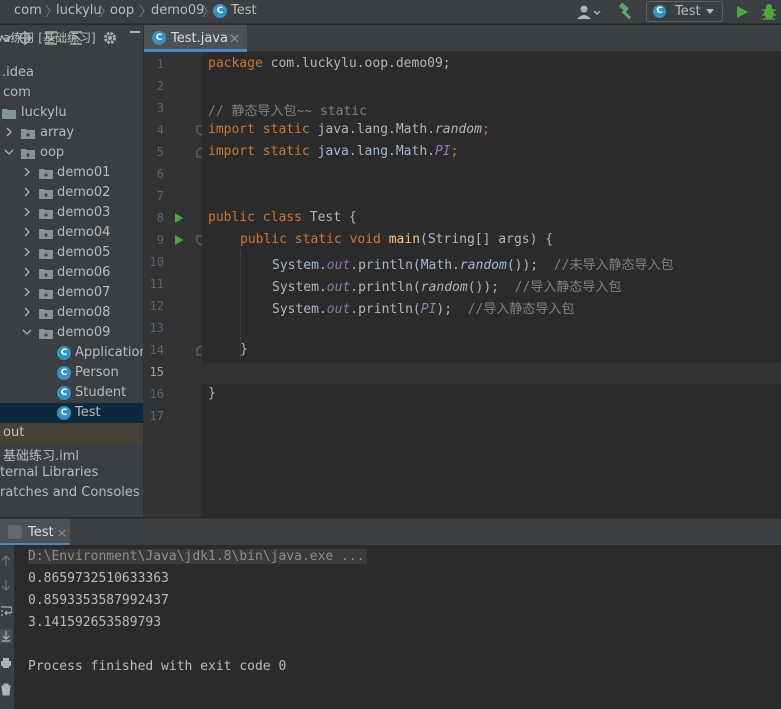 Image resolution: width=781 pixels, height=709 pixels. I want to click on soft-wrap-icon, so click(6, 611).